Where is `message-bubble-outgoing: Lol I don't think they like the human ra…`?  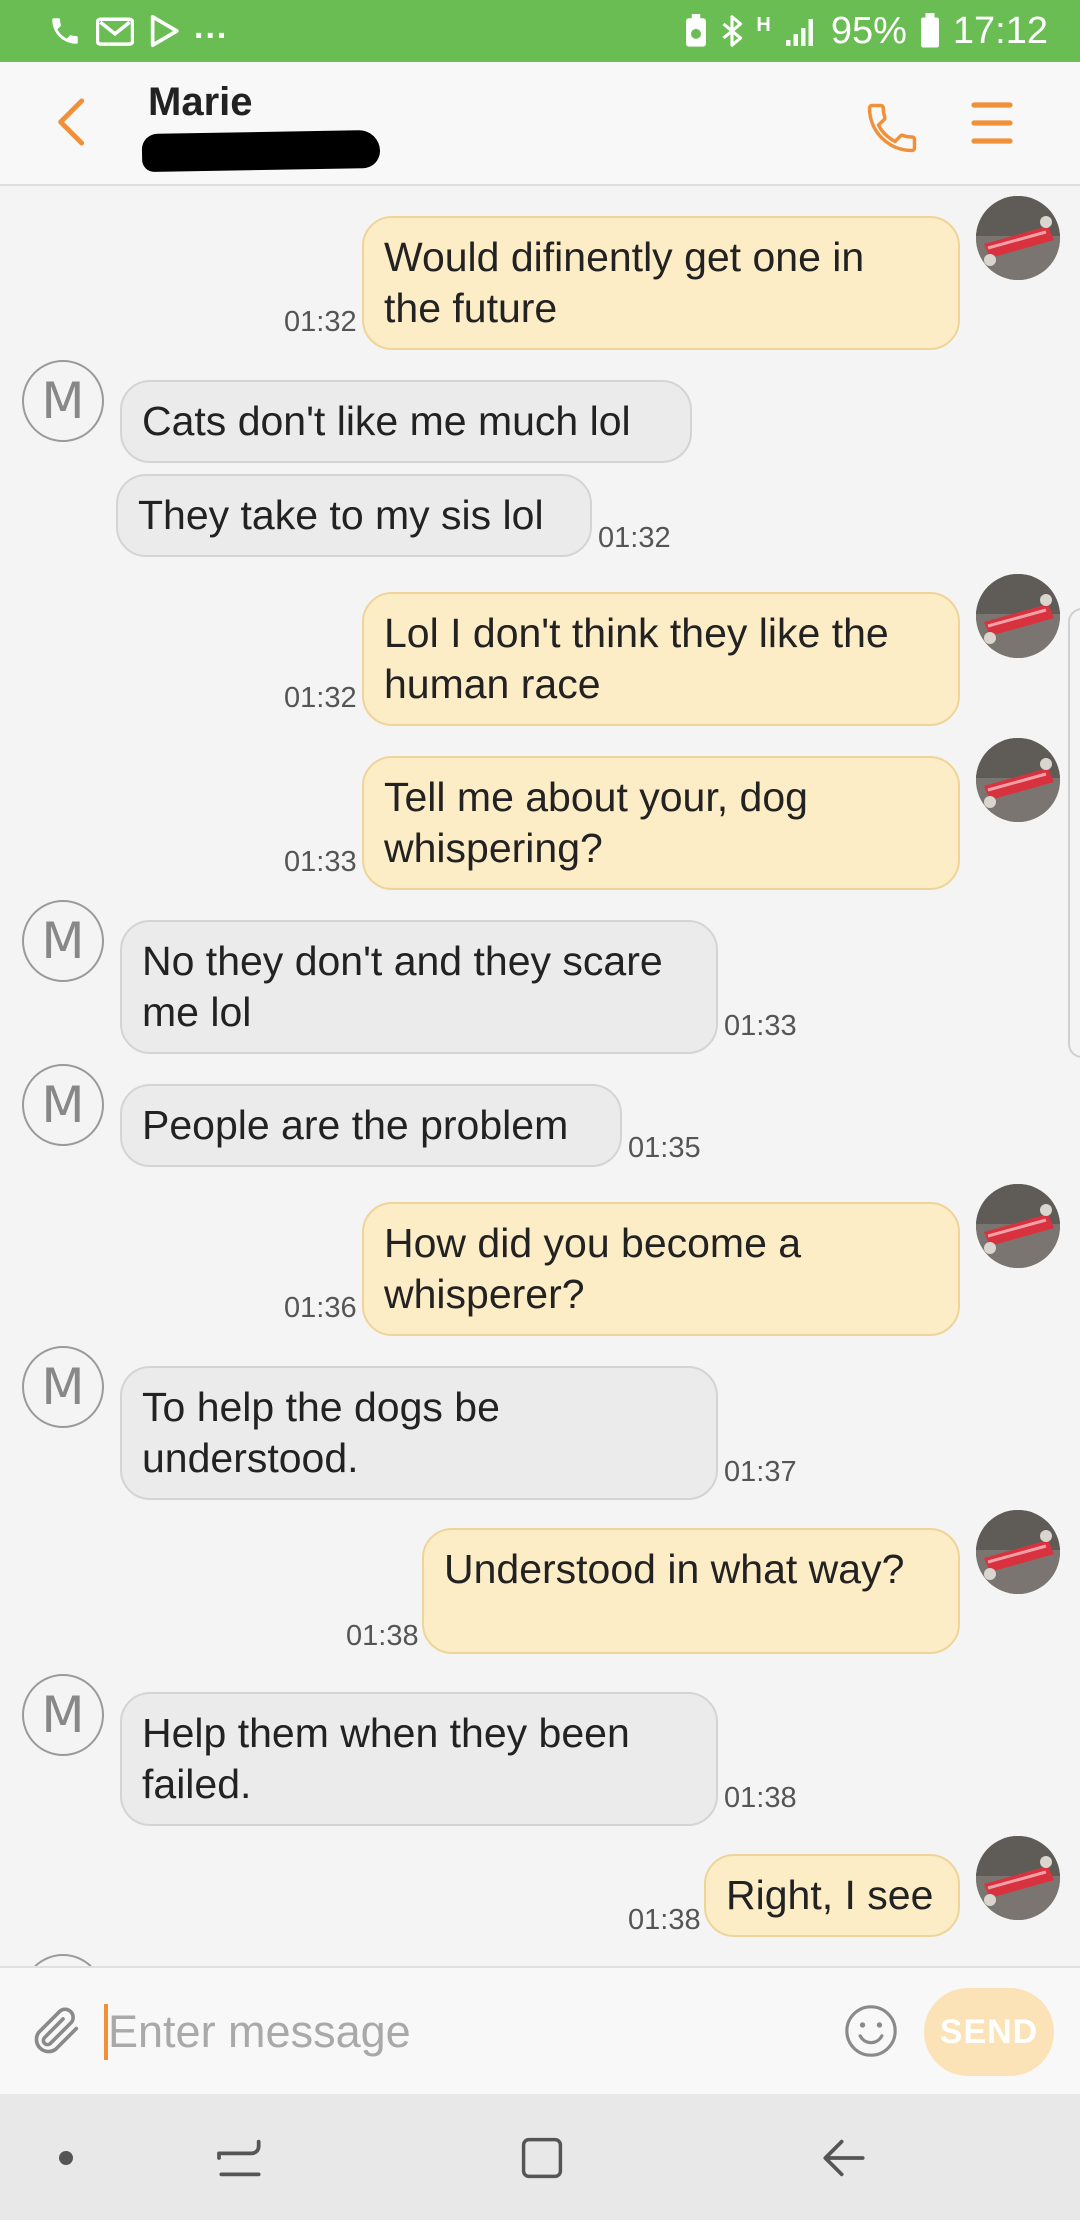
message-bubble-outgoing: Lol I don't think they like the human ra… is located at coordinates (661, 659).